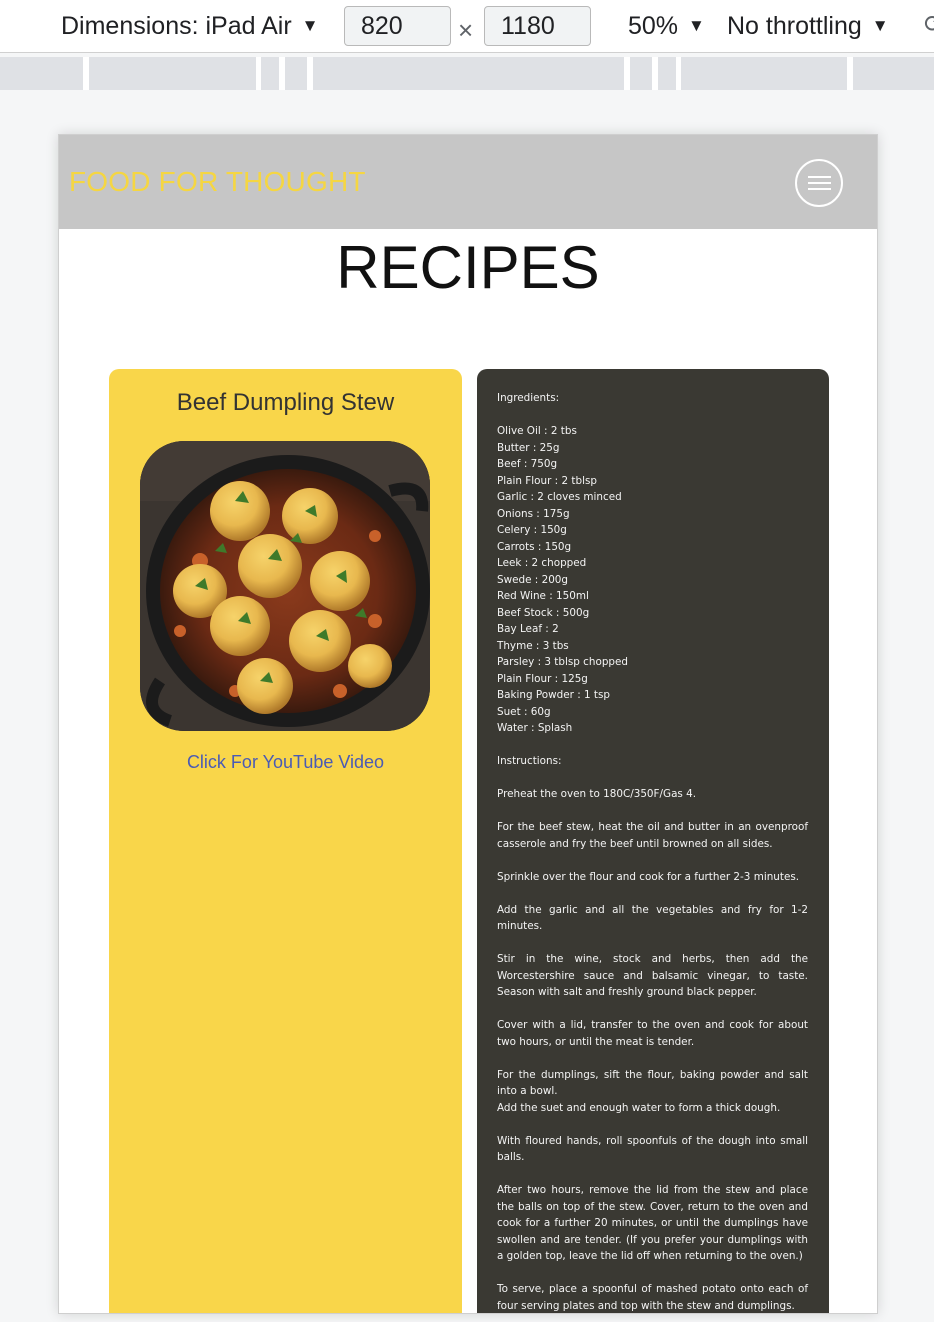 The image size is (934, 1322). What do you see at coordinates (285, 762) in the screenshot?
I see `youtube-video-link: Click For YouTube Video` at bounding box center [285, 762].